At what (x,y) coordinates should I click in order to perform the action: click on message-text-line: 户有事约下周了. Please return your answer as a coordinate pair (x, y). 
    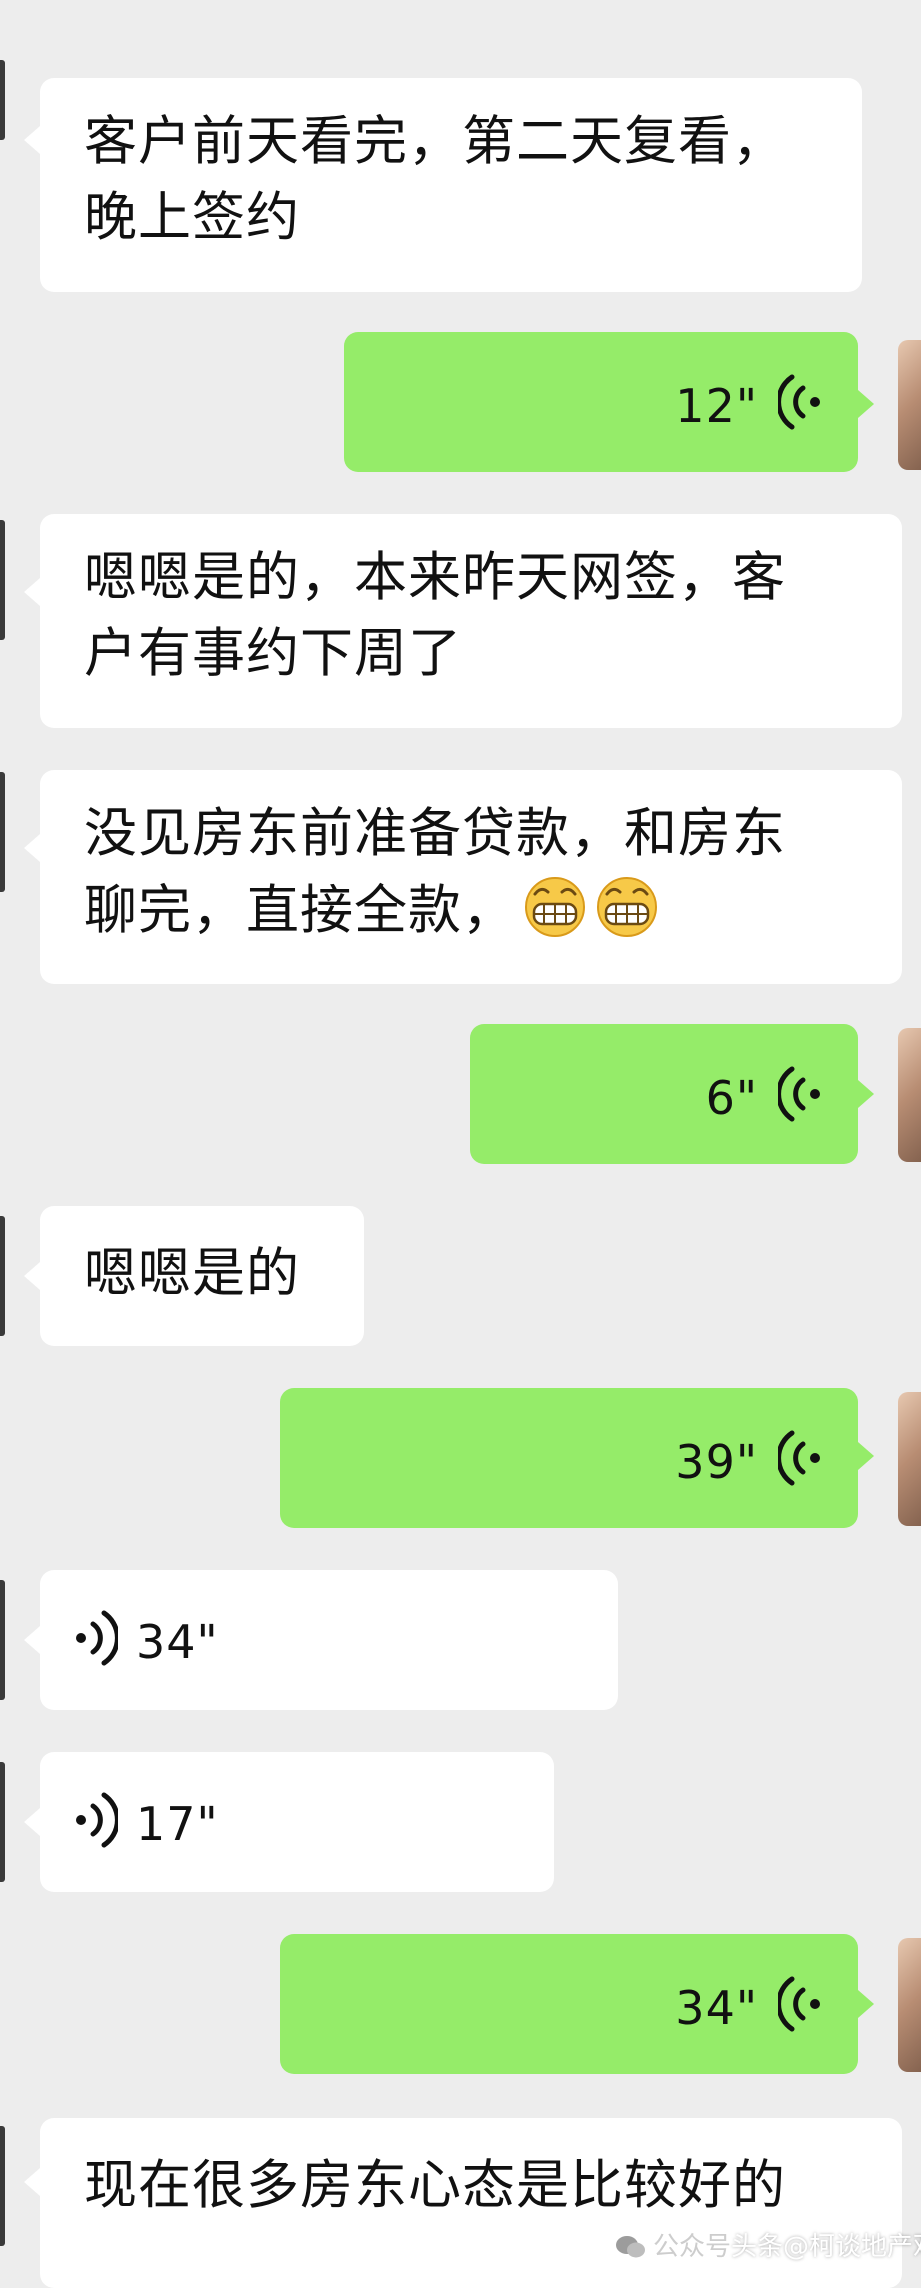
    Looking at the image, I should click on (273, 653).